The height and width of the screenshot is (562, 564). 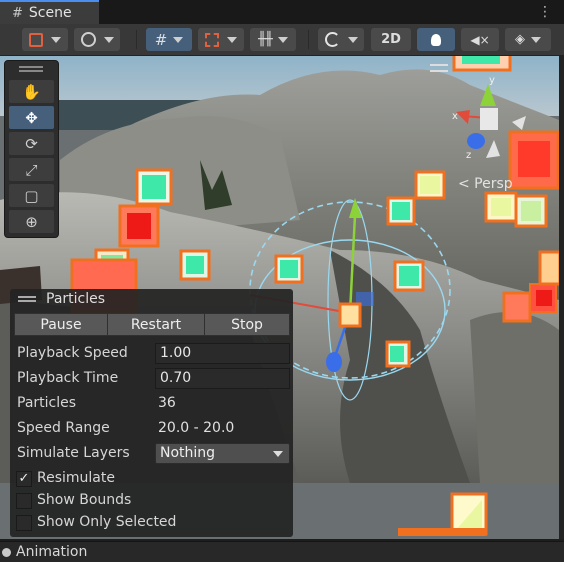 I want to click on simulate-layers-label: Simulate Layers, so click(x=73, y=453).